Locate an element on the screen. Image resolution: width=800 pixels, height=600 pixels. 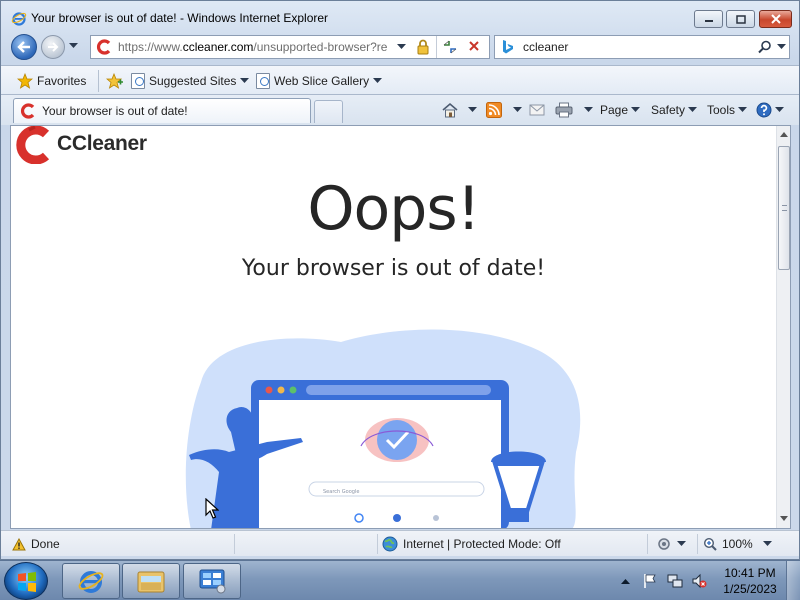
add-favorite-star-icon is located at coordinates (114, 81).